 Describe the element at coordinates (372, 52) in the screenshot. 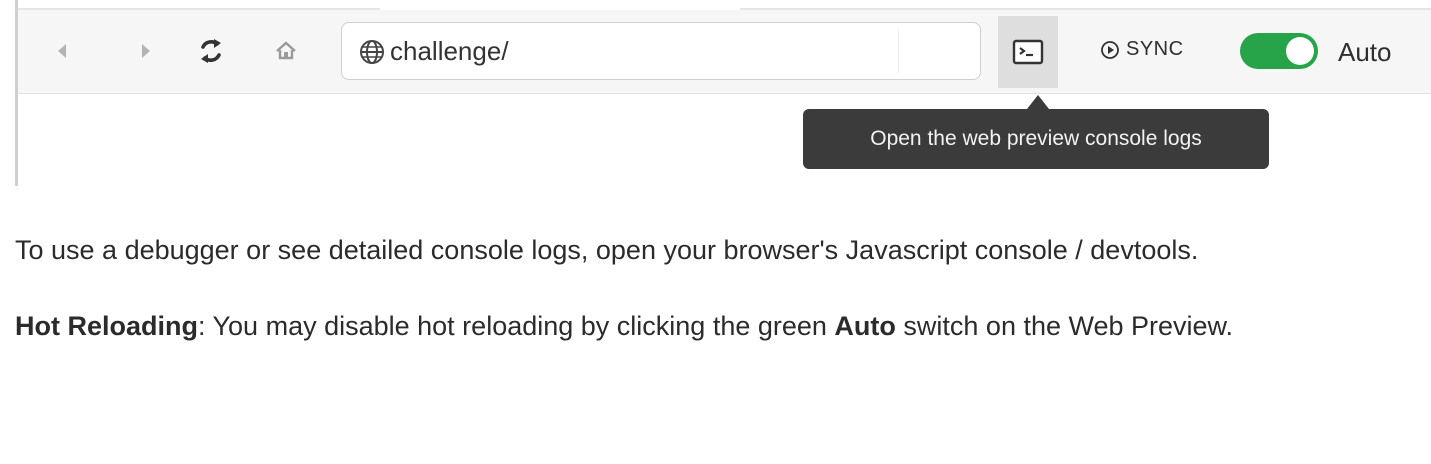

I see `globe-icon` at that location.